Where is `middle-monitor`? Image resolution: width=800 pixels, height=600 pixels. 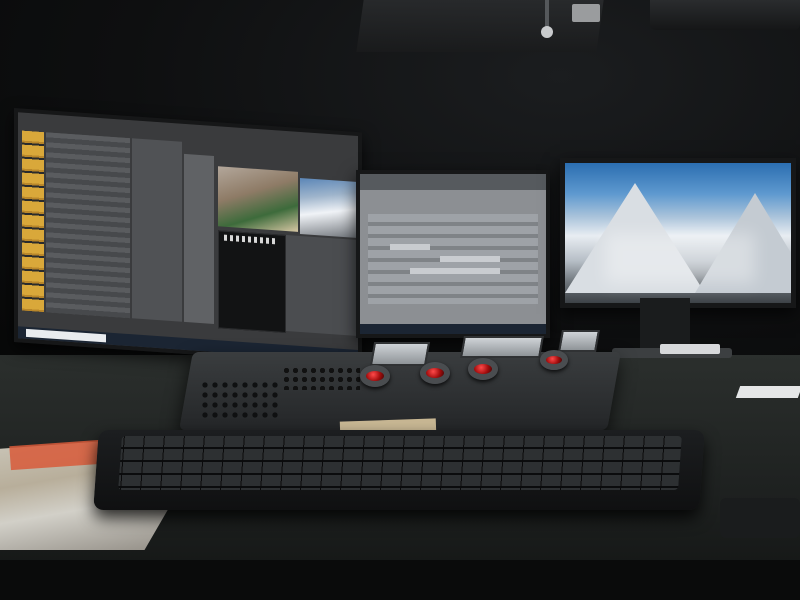 middle-monitor is located at coordinates (453, 254).